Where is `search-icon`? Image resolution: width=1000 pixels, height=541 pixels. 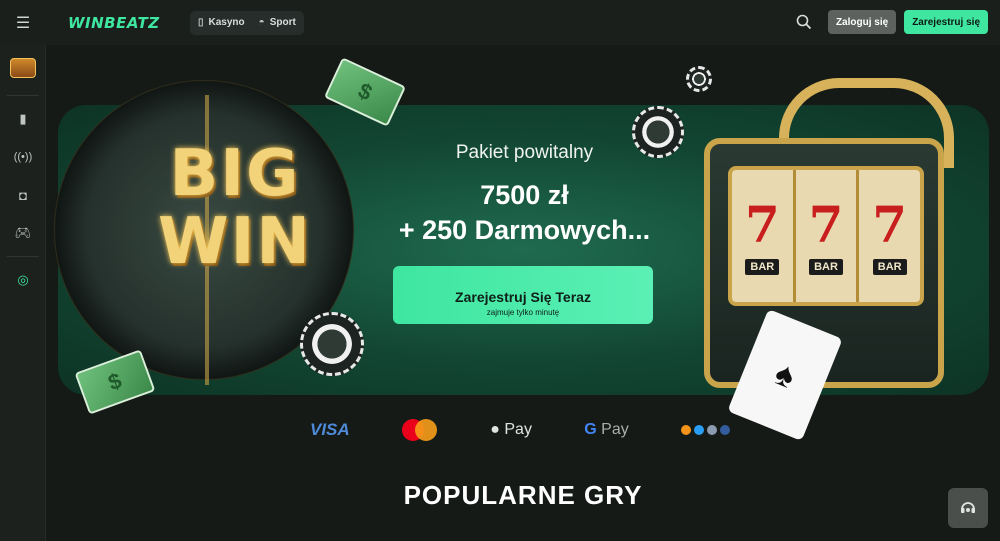
search-icon is located at coordinates (804, 22).